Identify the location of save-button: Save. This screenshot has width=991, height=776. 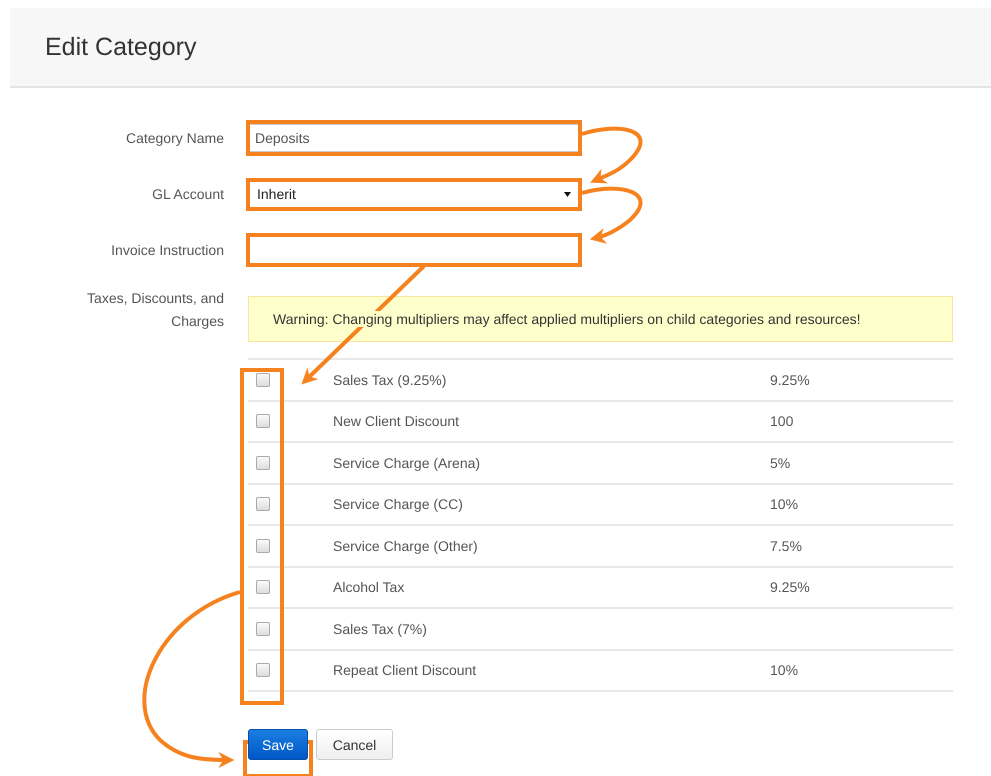
(278, 744).